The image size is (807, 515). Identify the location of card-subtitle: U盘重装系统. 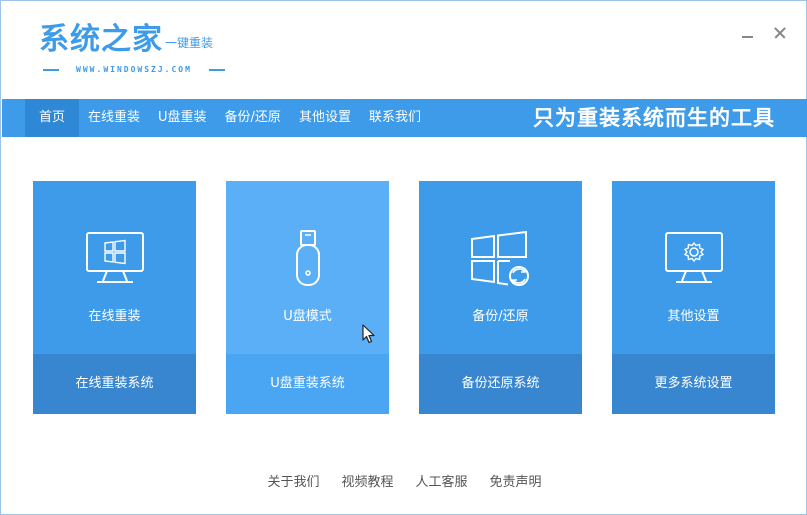
(307, 383).